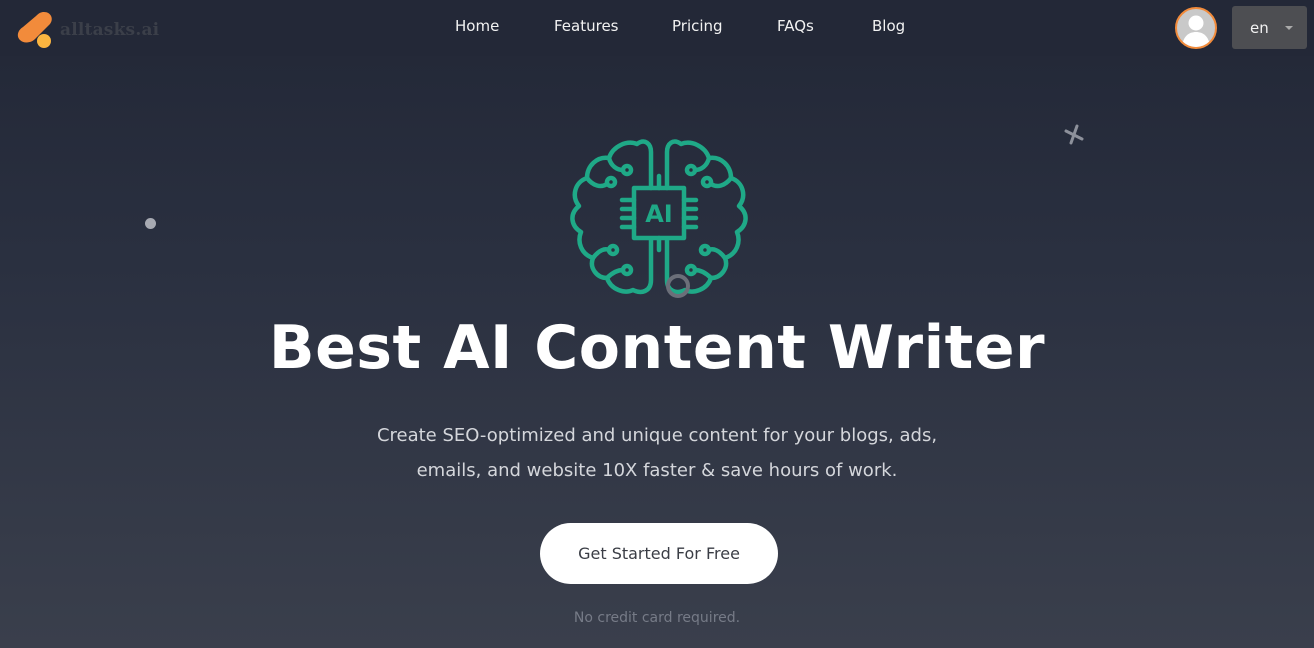  I want to click on decorative-dot, so click(150, 223).